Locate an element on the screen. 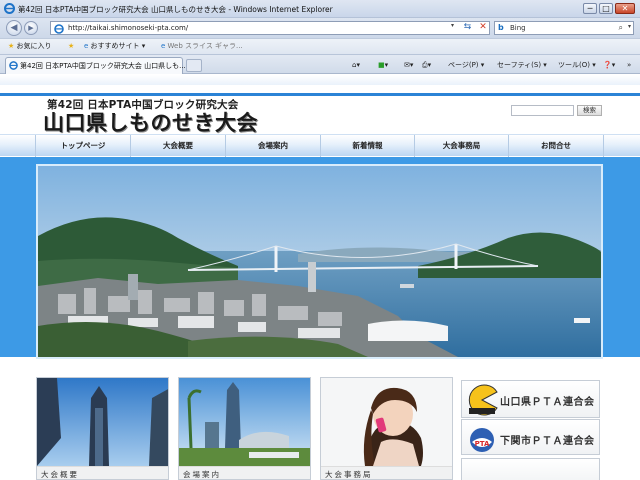 The height and width of the screenshot is (480, 640). card-venue-image is located at coordinates (244, 422).